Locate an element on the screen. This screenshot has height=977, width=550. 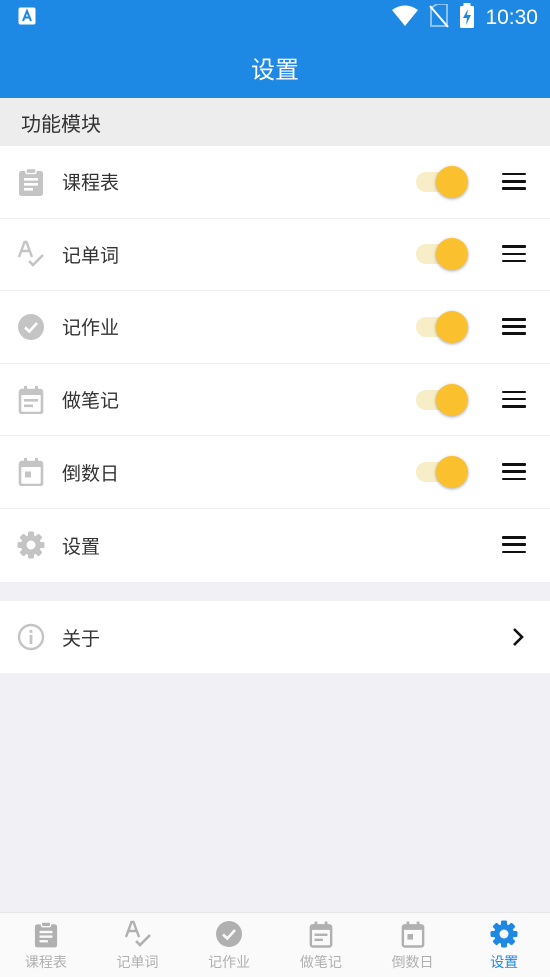
module-row-homework: 记作业 is located at coordinates (275, 327).